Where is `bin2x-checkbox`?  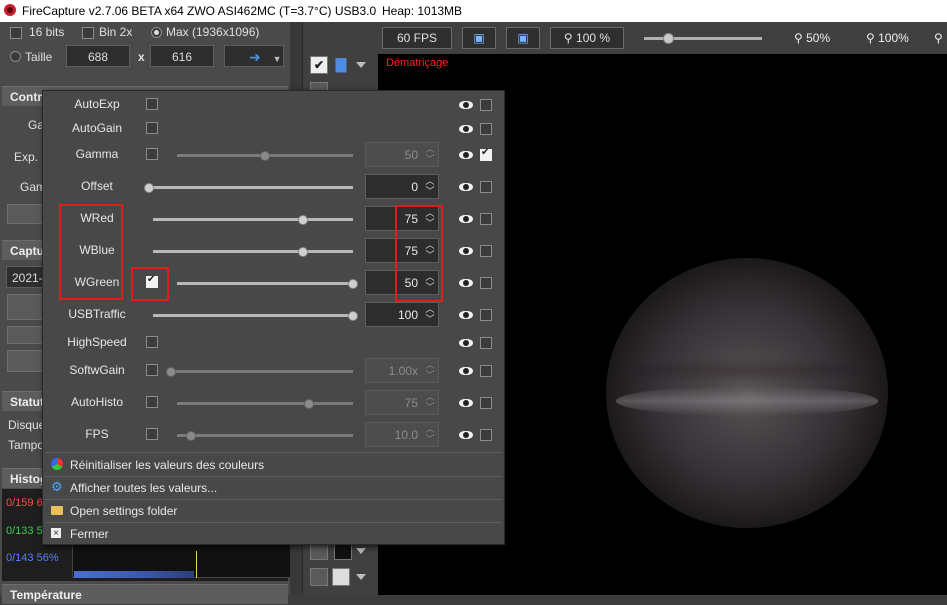
bin2x-checkbox is located at coordinates (88, 33).